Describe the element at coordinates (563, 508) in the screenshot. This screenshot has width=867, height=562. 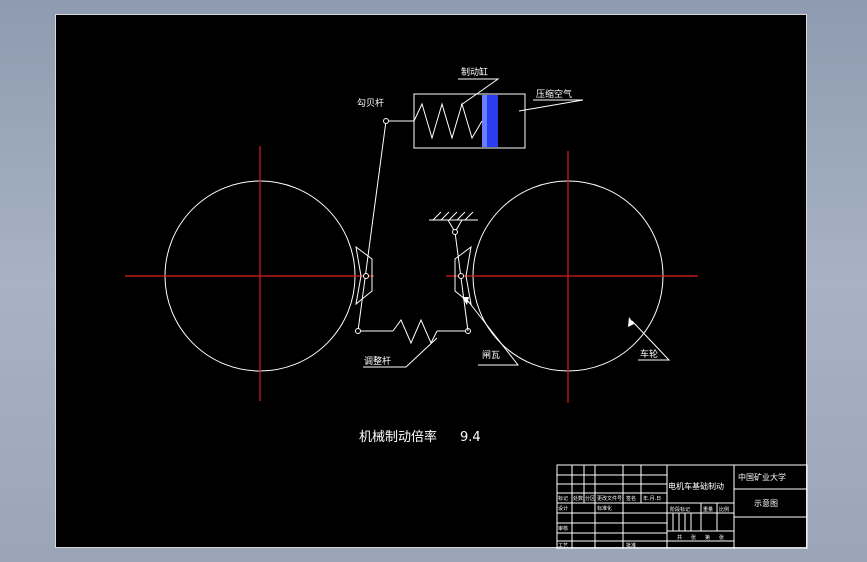
I see `tb-cell: 设计` at that location.